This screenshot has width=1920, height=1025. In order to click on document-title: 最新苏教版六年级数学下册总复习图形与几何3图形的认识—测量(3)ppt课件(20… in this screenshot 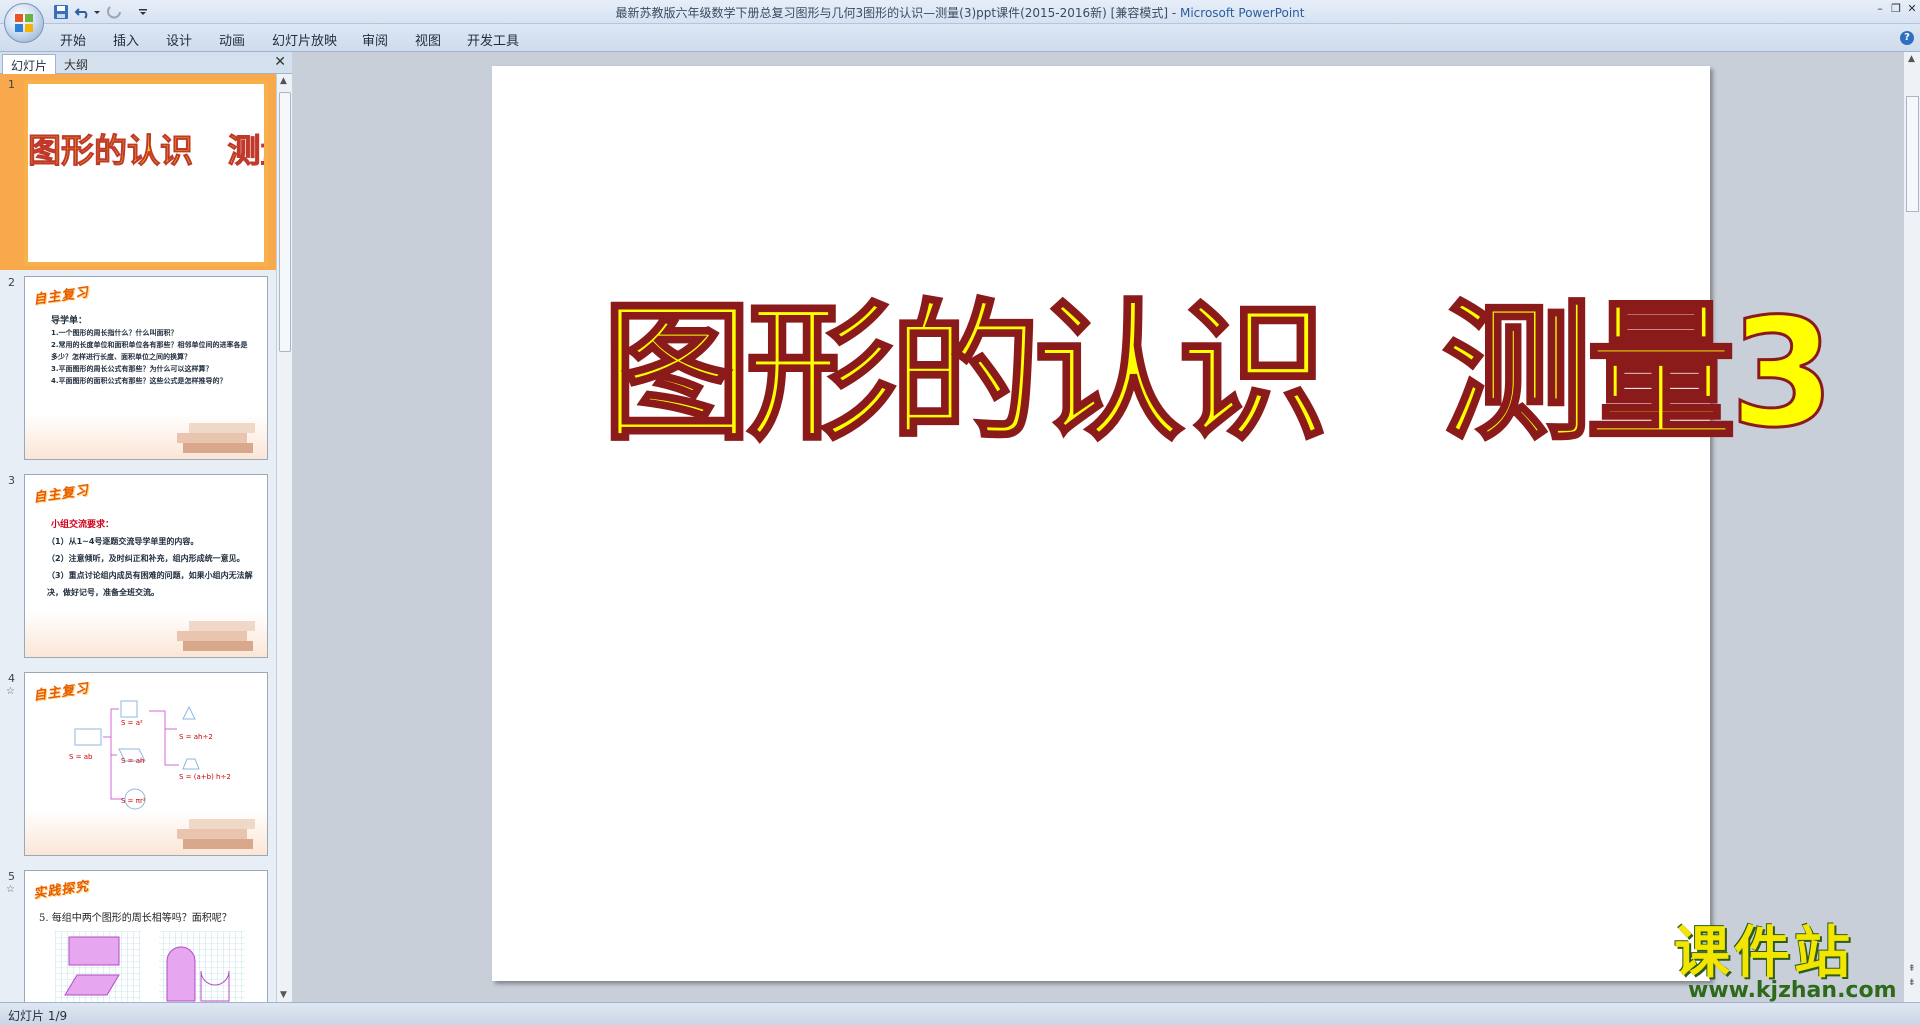, I will do `click(897, 13)`.